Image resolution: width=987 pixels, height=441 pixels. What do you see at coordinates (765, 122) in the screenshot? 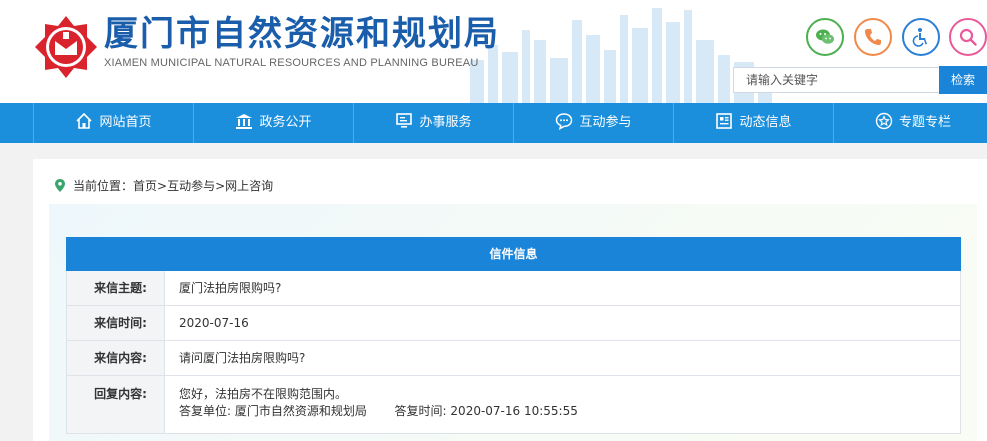
I see `nav-item-label: 动态信息` at bounding box center [765, 122].